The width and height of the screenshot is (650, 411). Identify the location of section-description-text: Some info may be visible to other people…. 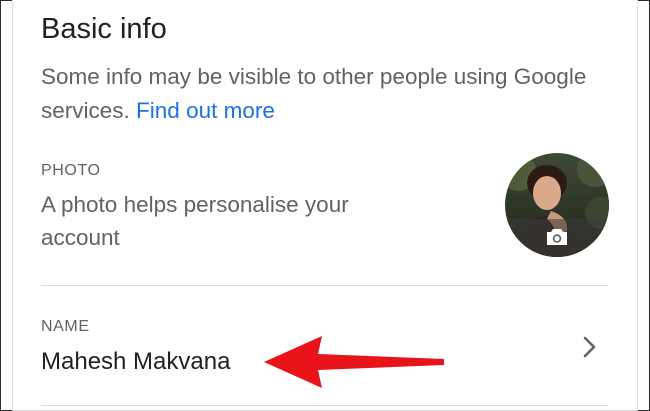
(314, 93).